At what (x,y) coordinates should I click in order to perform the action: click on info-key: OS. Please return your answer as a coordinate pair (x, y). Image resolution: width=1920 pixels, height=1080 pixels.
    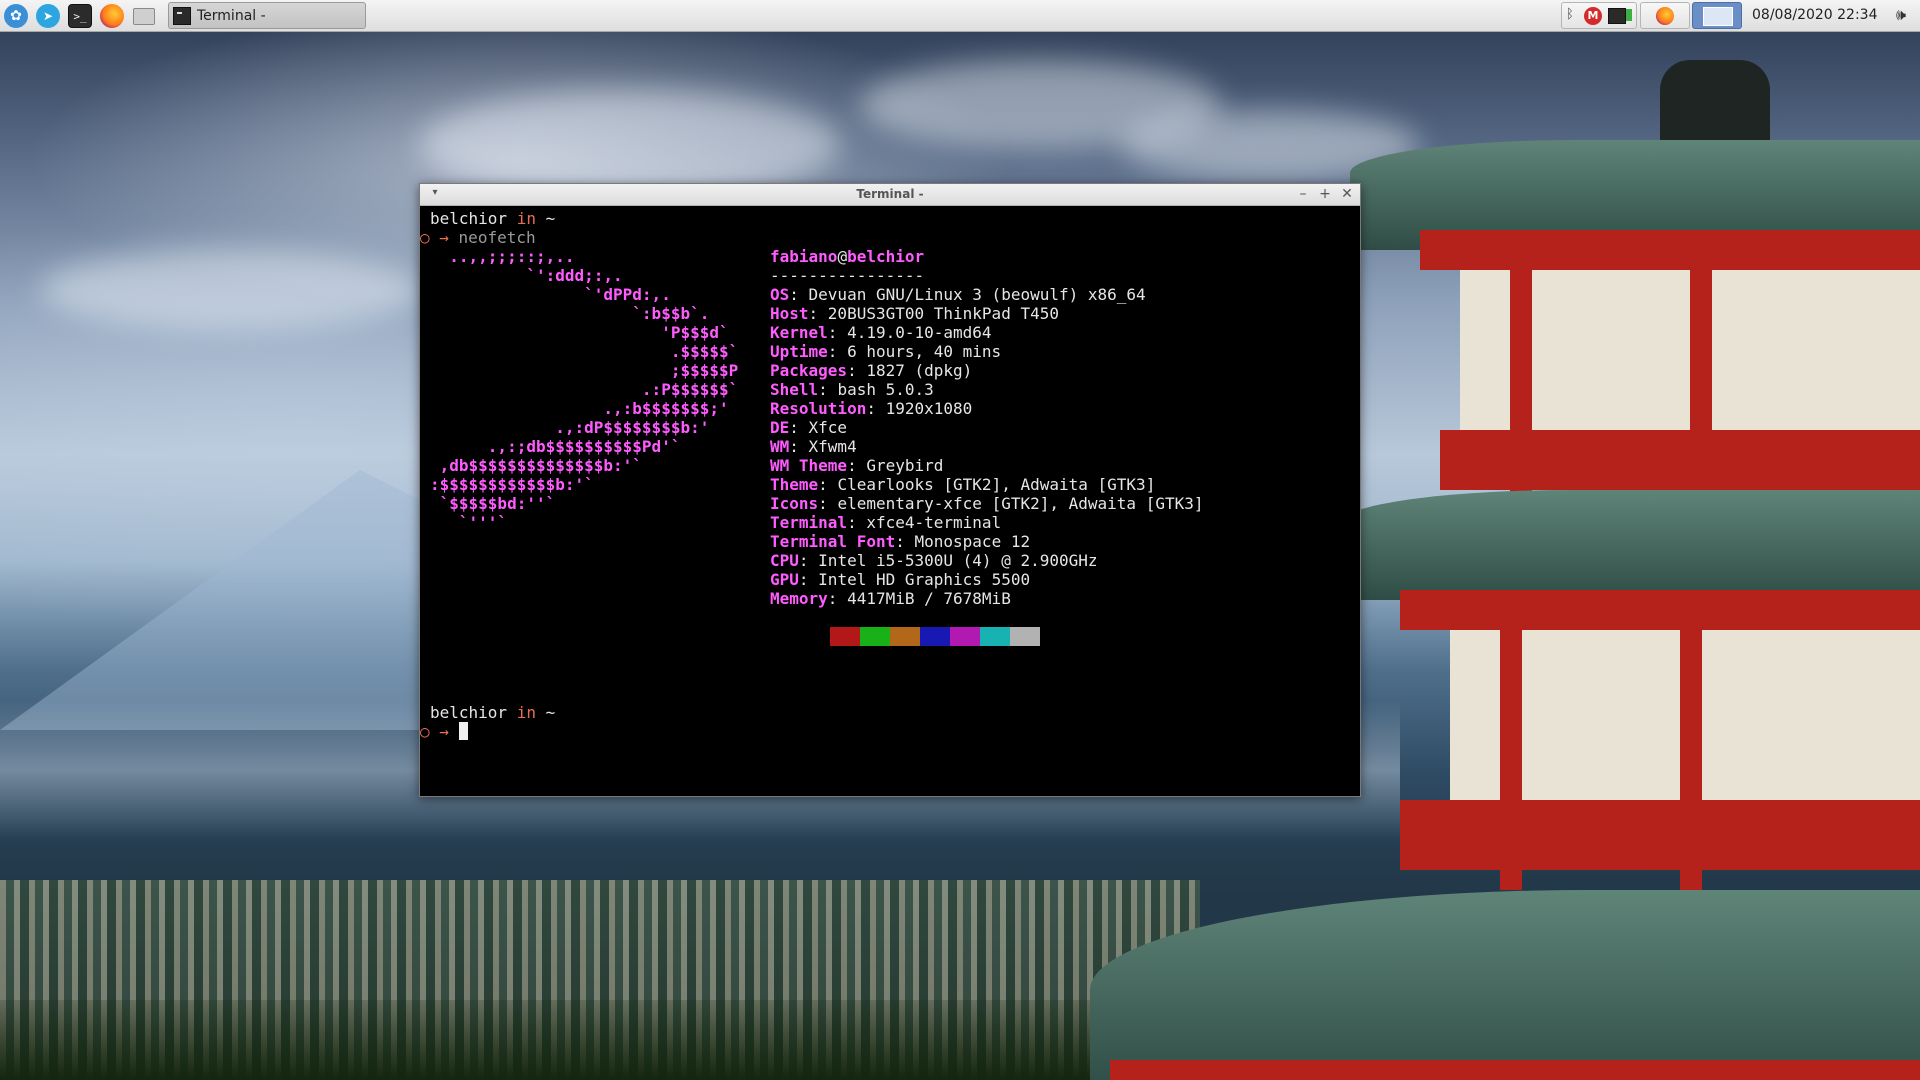
    Looking at the image, I should click on (780, 294).